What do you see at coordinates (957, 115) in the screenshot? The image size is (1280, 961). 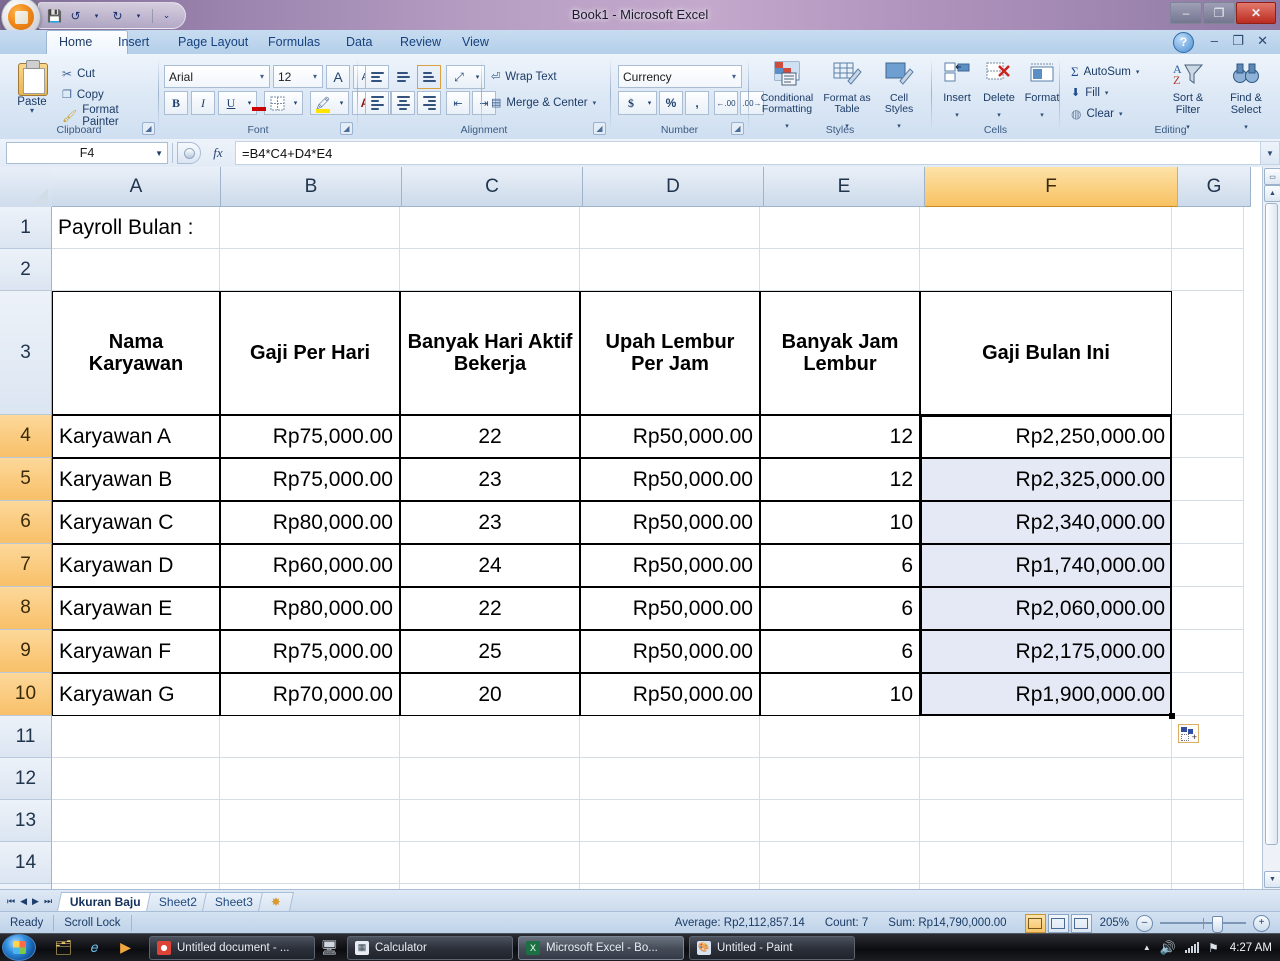 I see `insert-chevron-down-icon: ▾` at bounding box center [957, 115].